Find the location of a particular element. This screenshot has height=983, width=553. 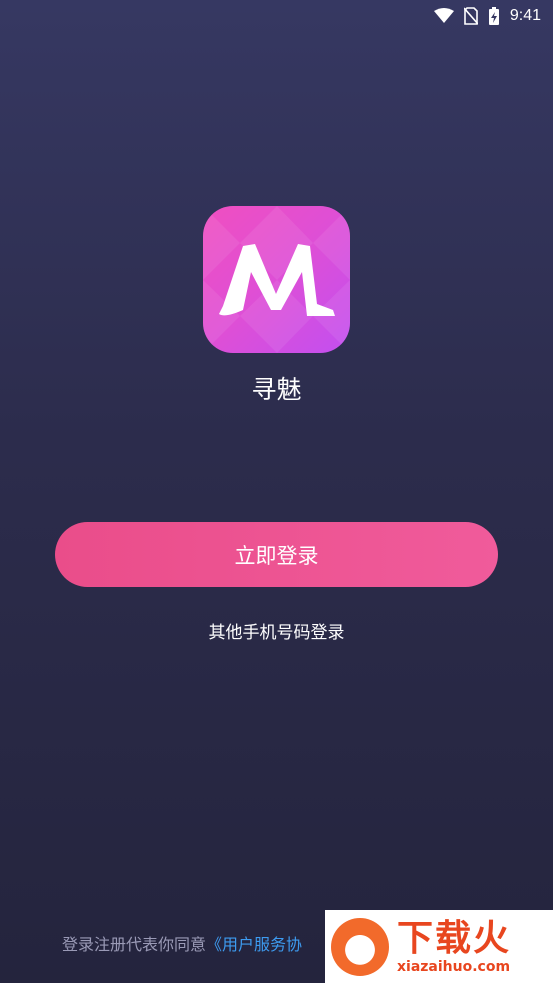

battery-charging-icon is located at coordinates (494, 16).